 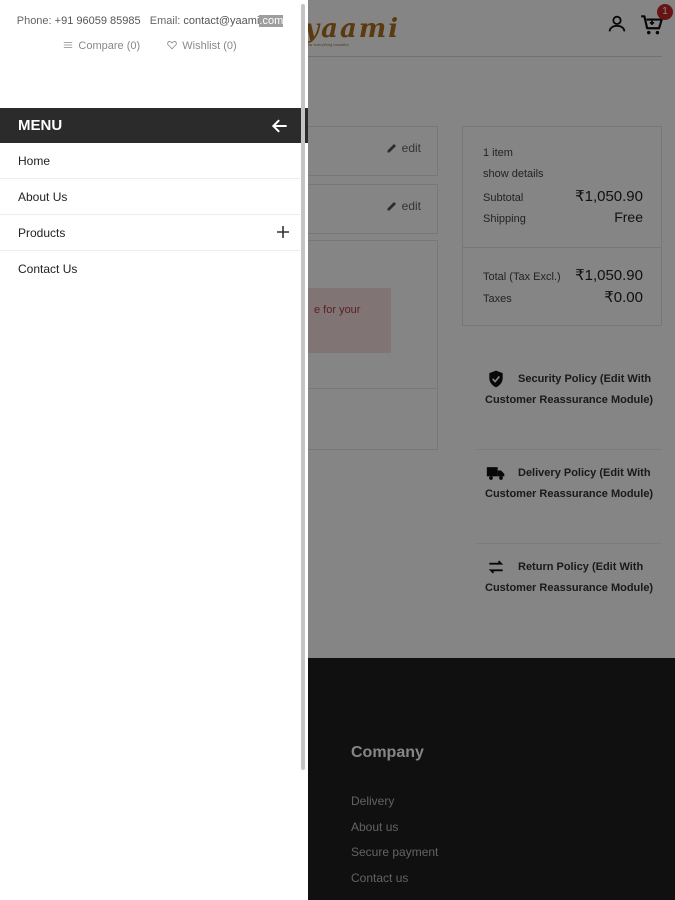 I want to click on email-value: contact@yaami, so click(x=221, y=21).